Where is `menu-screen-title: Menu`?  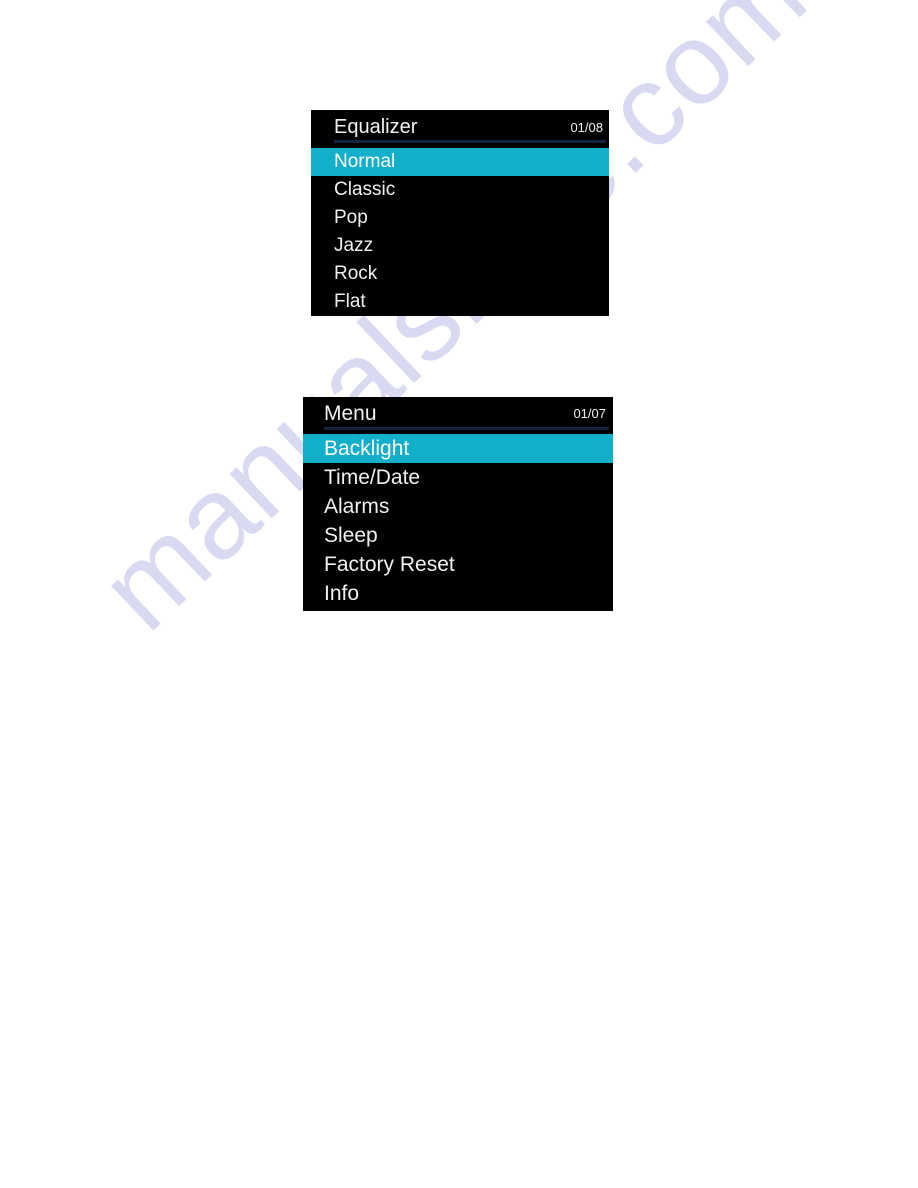
menu-screen-title: Menu is located at coordinates (350, 413).